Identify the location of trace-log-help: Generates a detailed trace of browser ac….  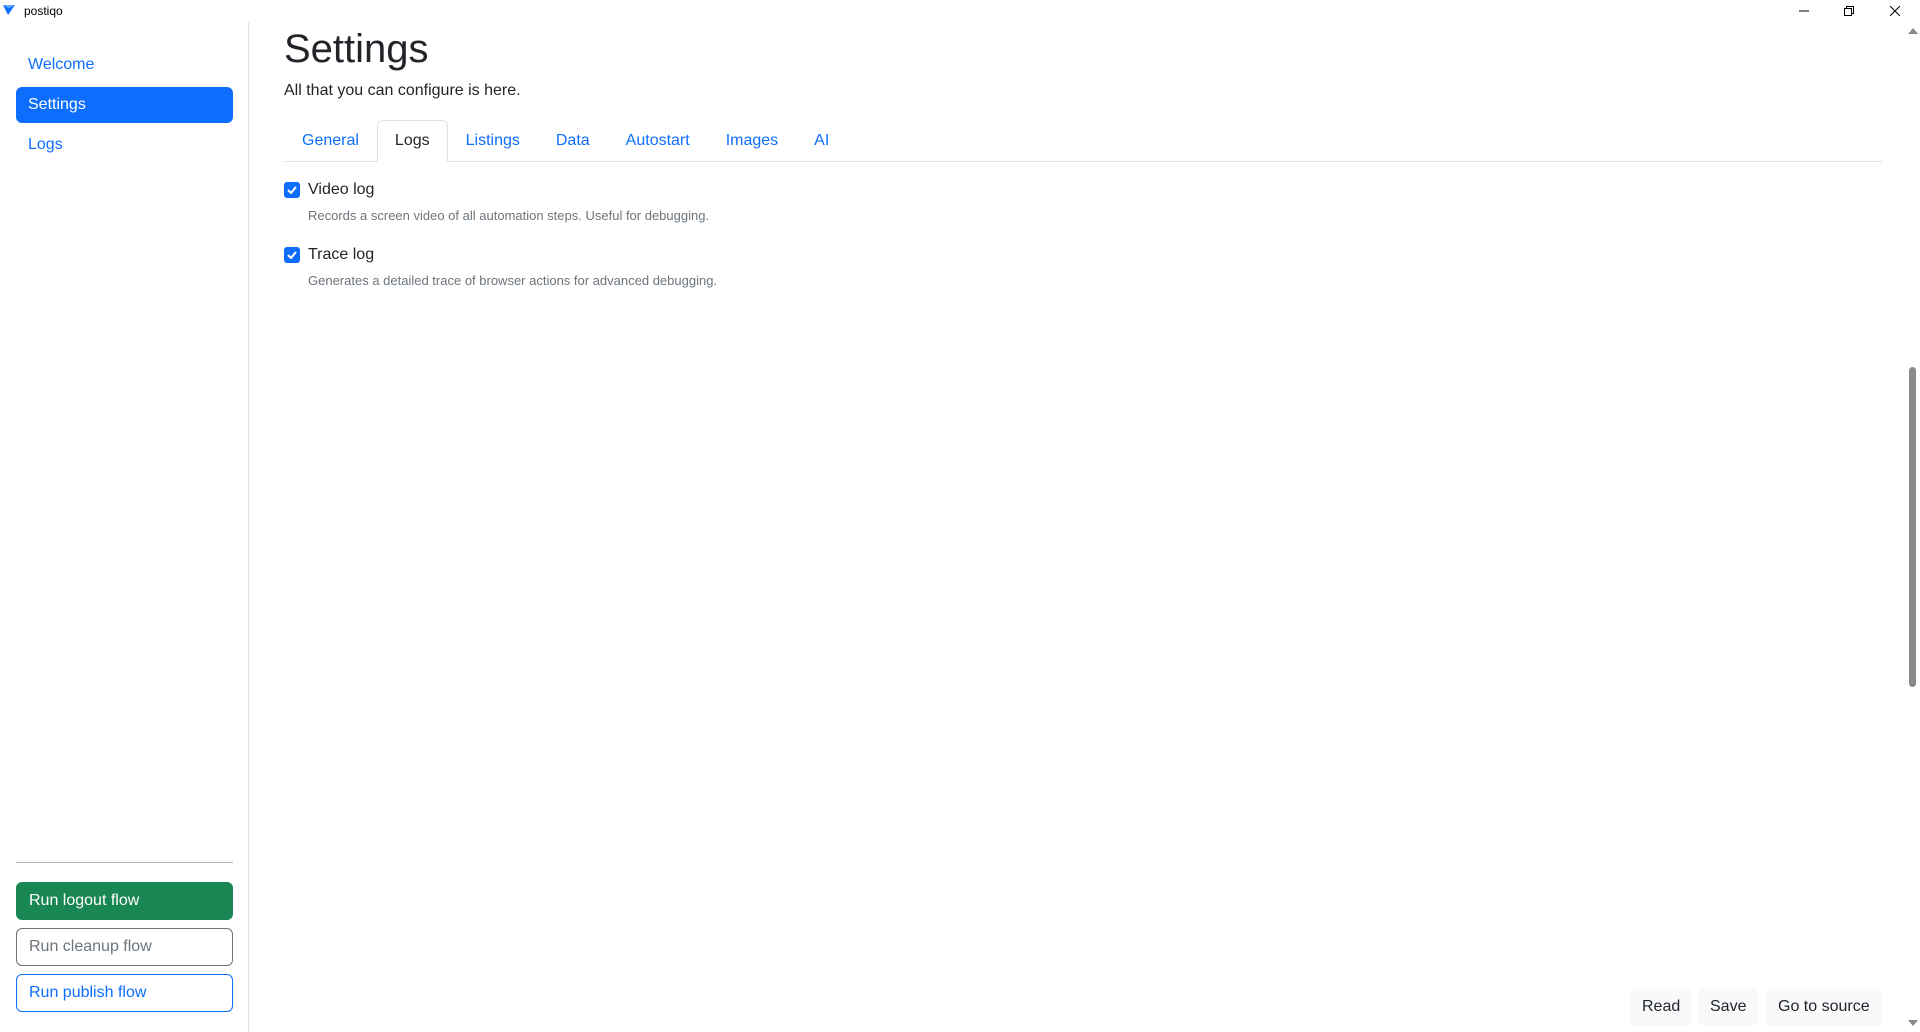
(513, 280).